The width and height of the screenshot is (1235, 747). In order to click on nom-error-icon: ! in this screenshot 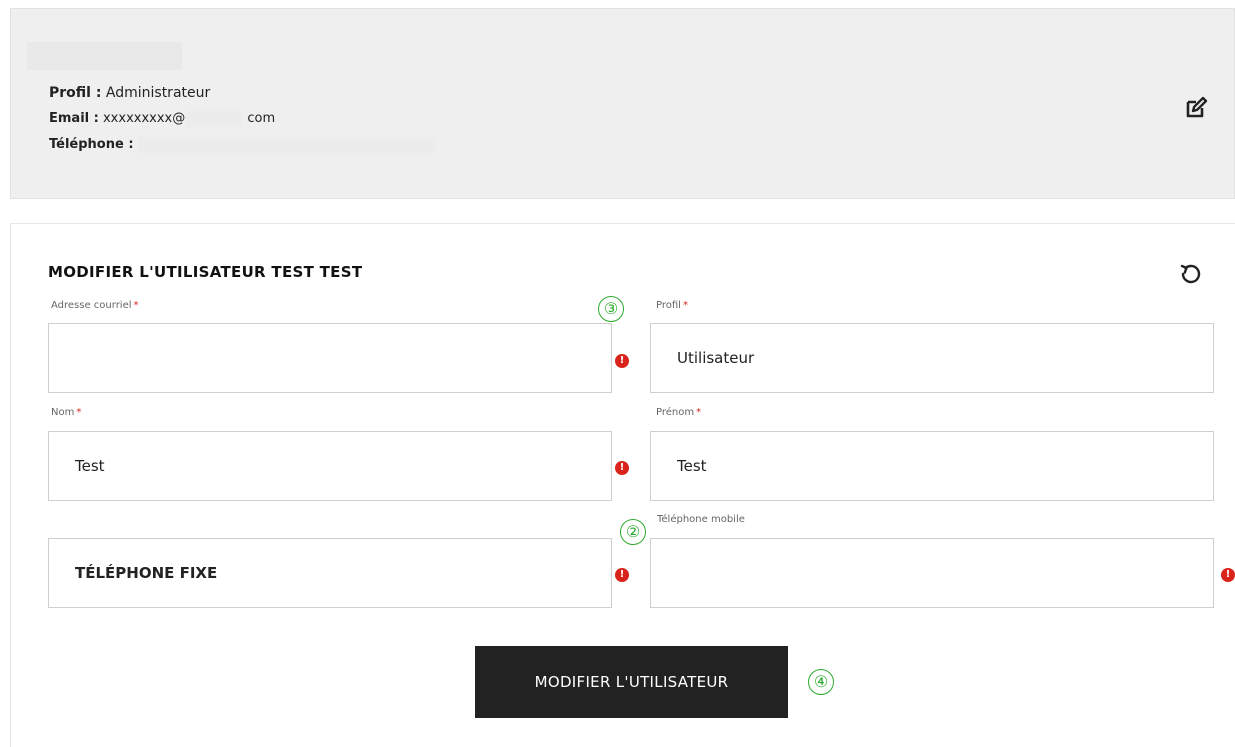, I will do `click(622, 468)`.